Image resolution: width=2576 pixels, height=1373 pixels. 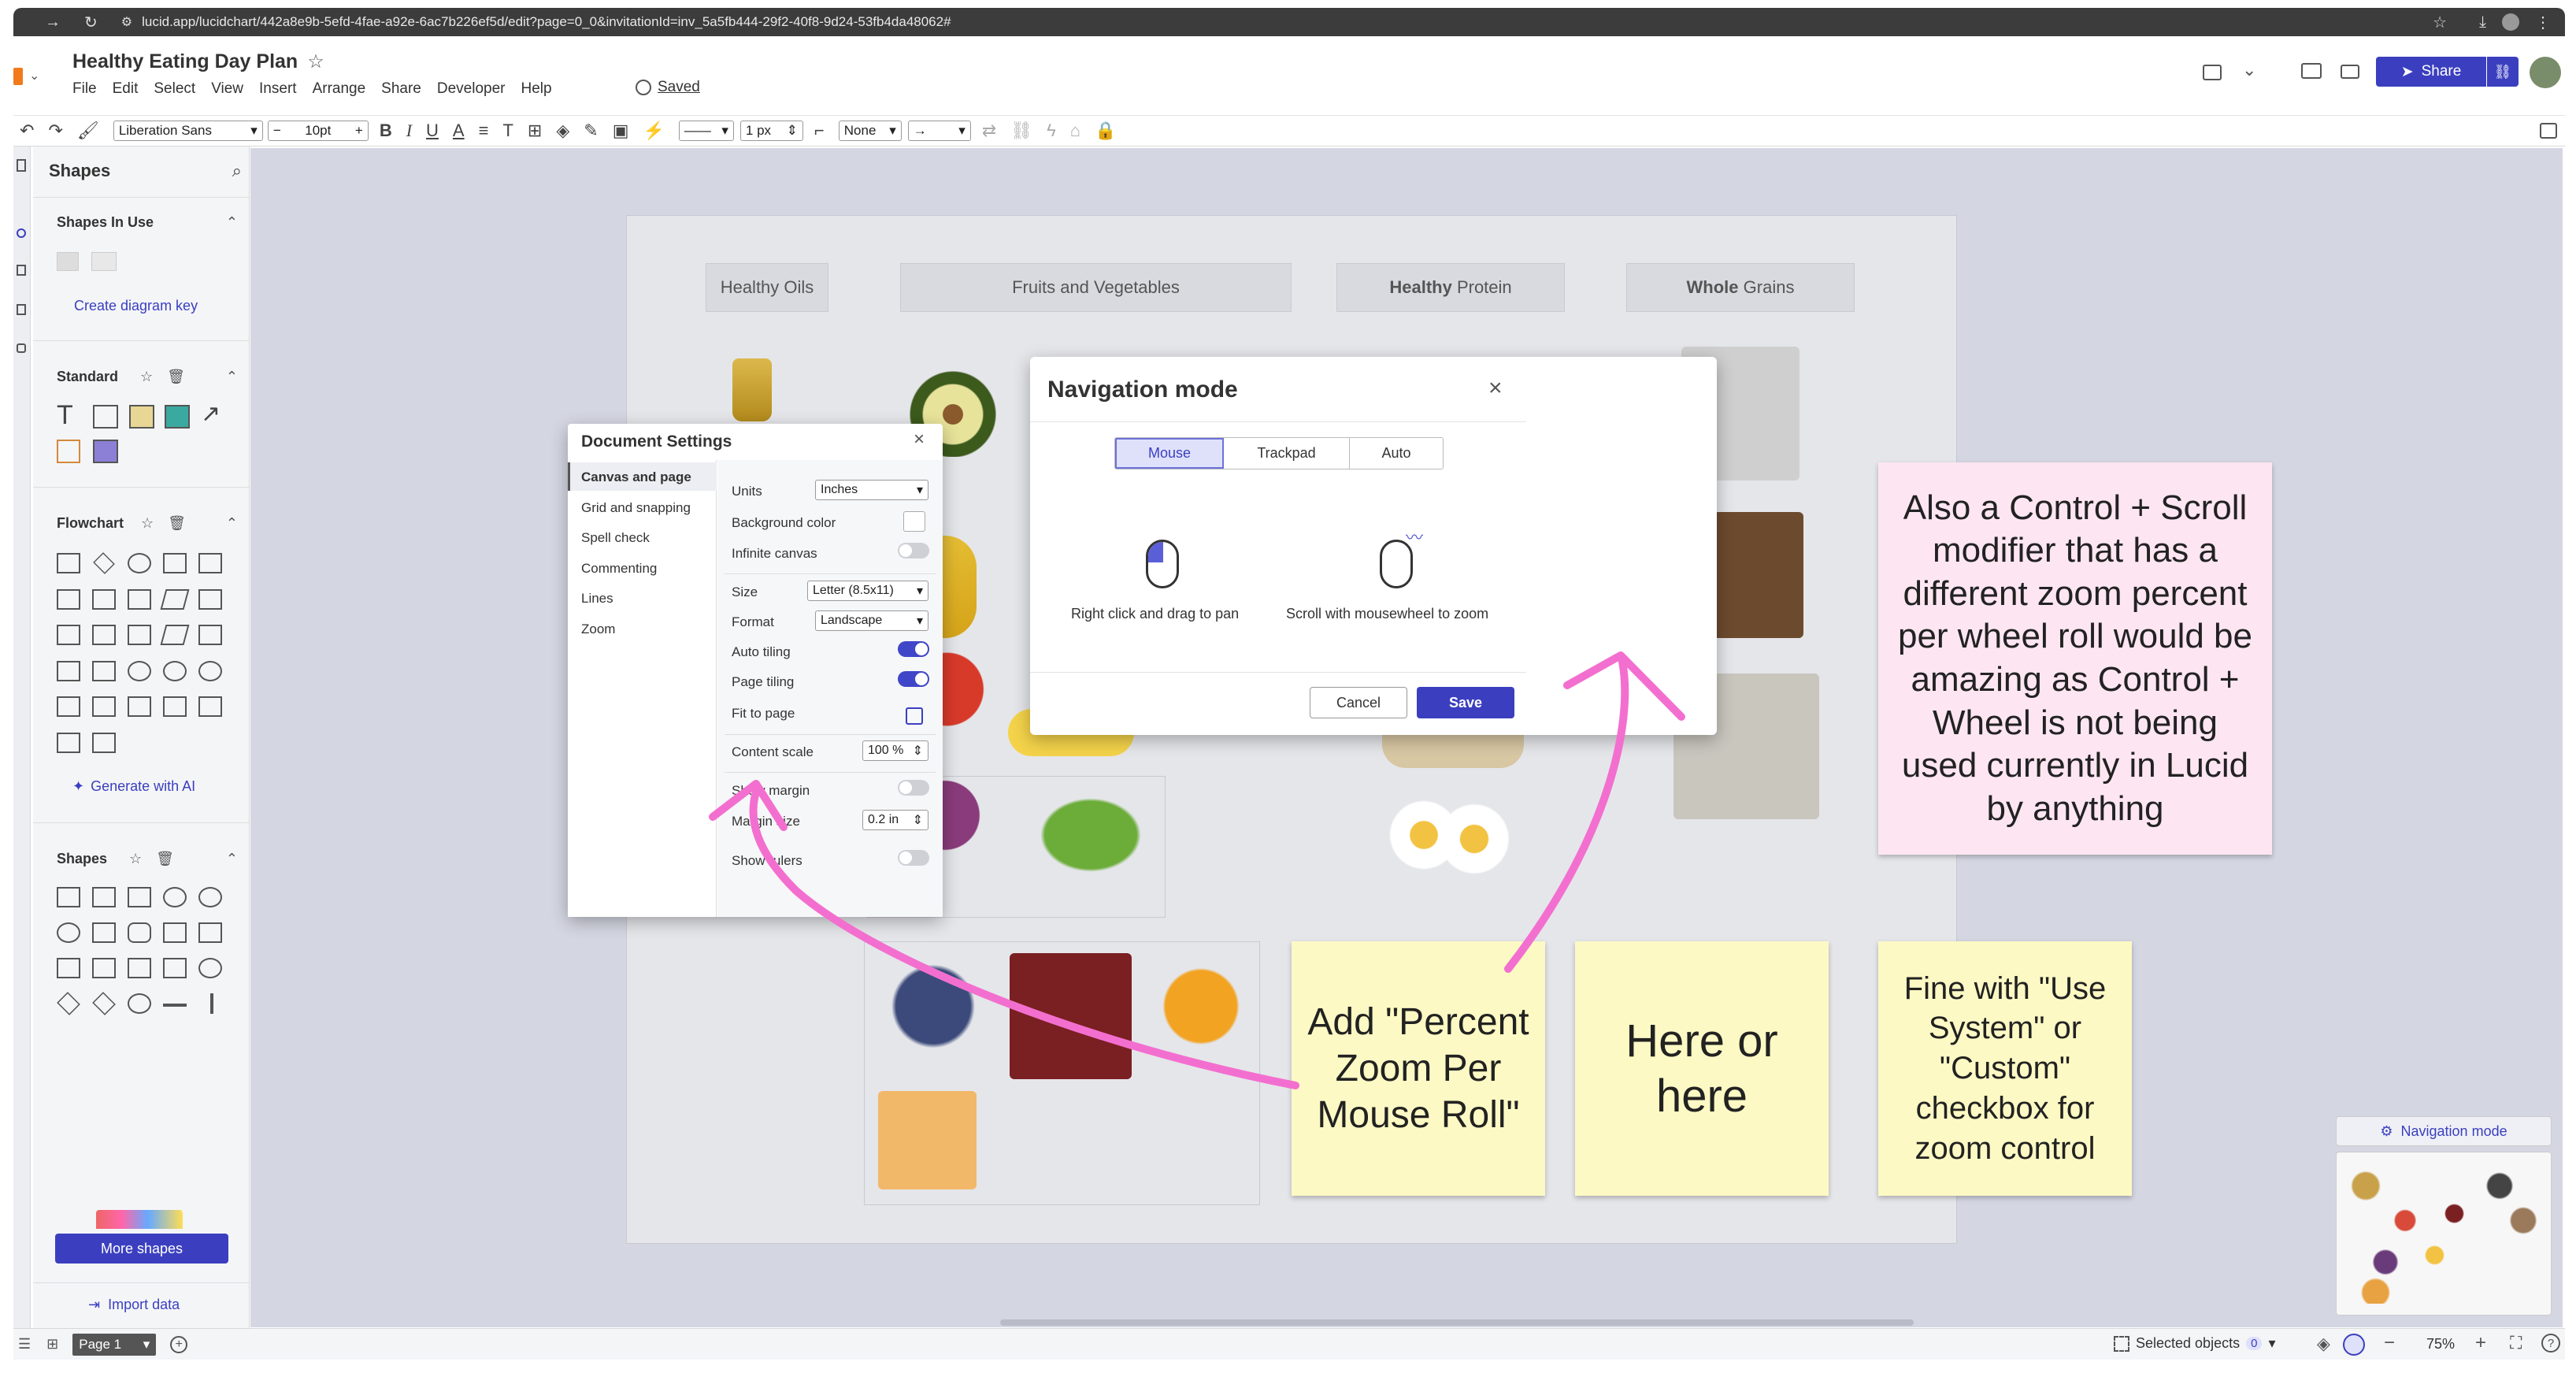 I want to click on navigation-mode-label: Navigation mode, so click(x=2453, y=1131).